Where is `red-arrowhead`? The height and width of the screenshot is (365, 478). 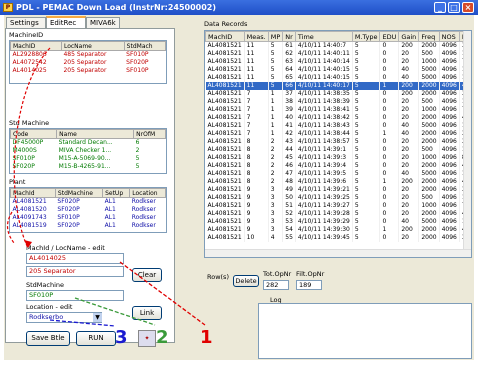
red-arrowhead is located at coordinates (28, 244).